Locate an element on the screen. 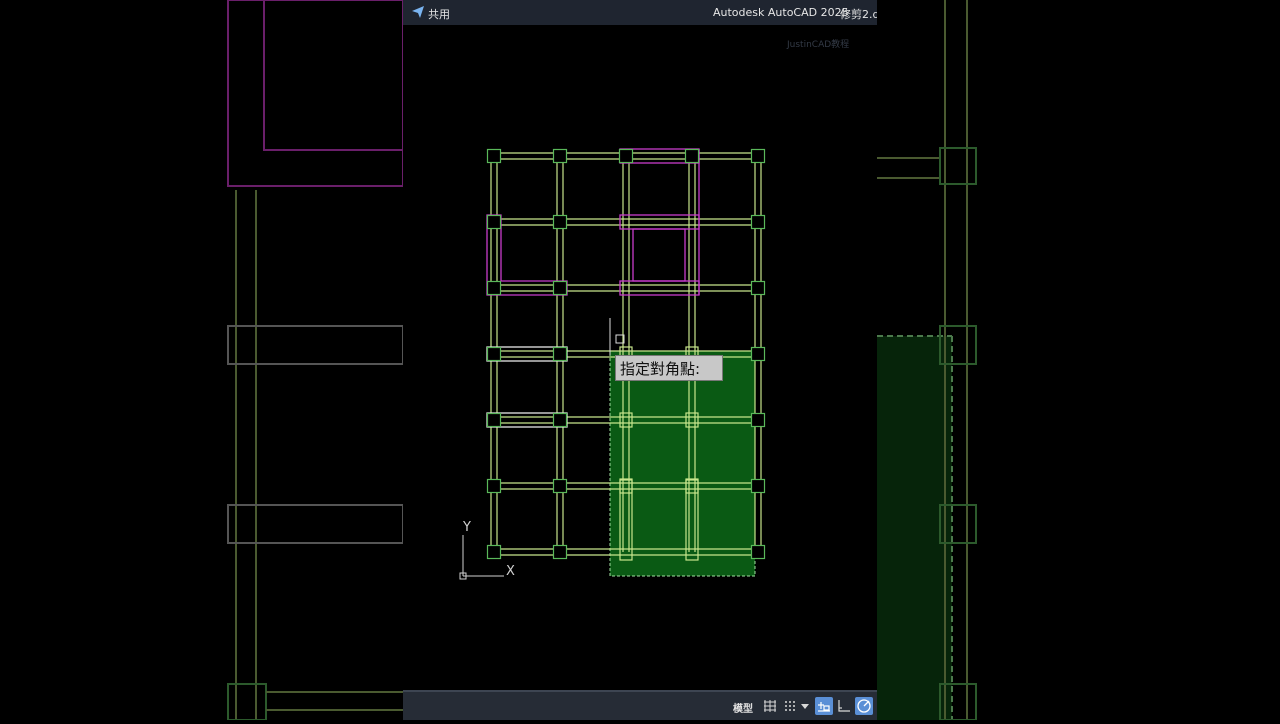 The height and width of the screenshot is (724, 1280). ucs-y-label: Y is located at coordinates (466, 527).